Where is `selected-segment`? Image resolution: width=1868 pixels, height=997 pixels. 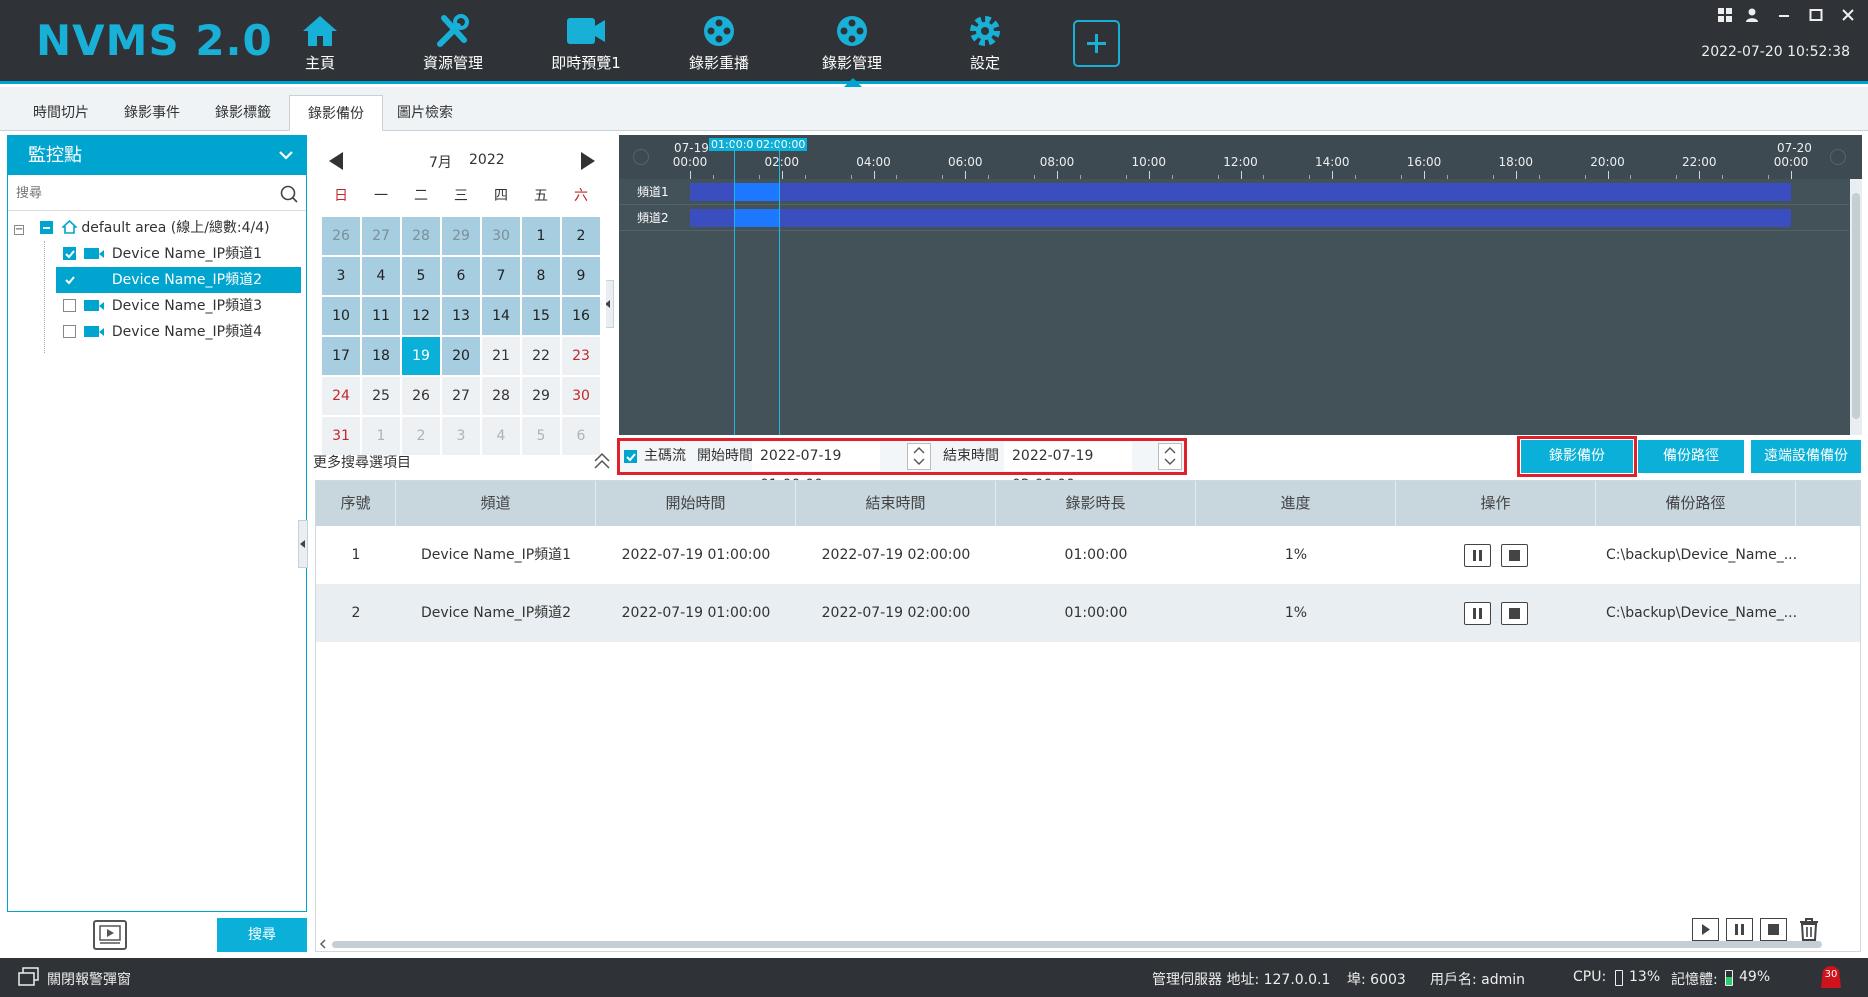 selected-segment is located at coordinates (756, 192).